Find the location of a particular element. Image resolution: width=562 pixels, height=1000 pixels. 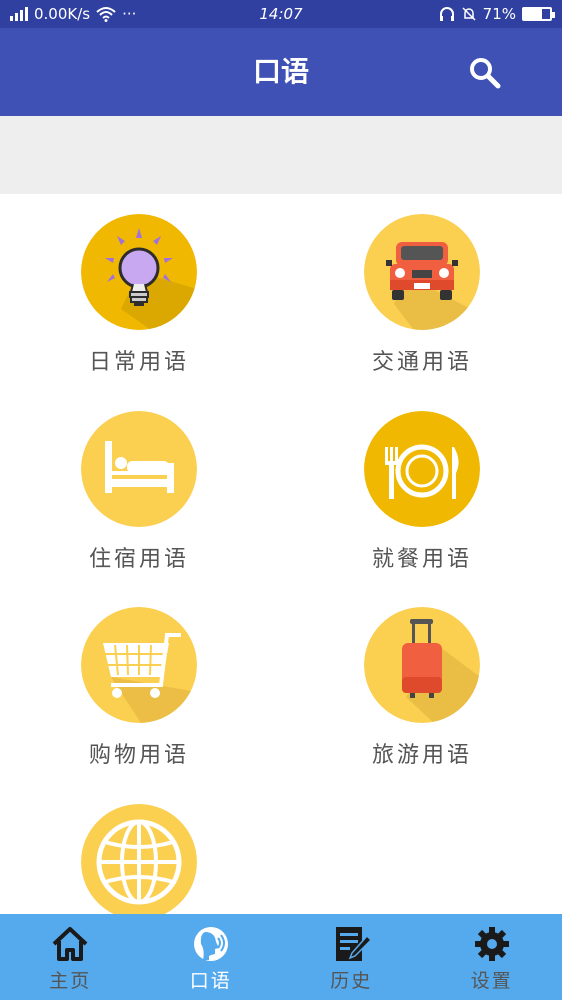

signal-icon is located at coordinates (19, 14).